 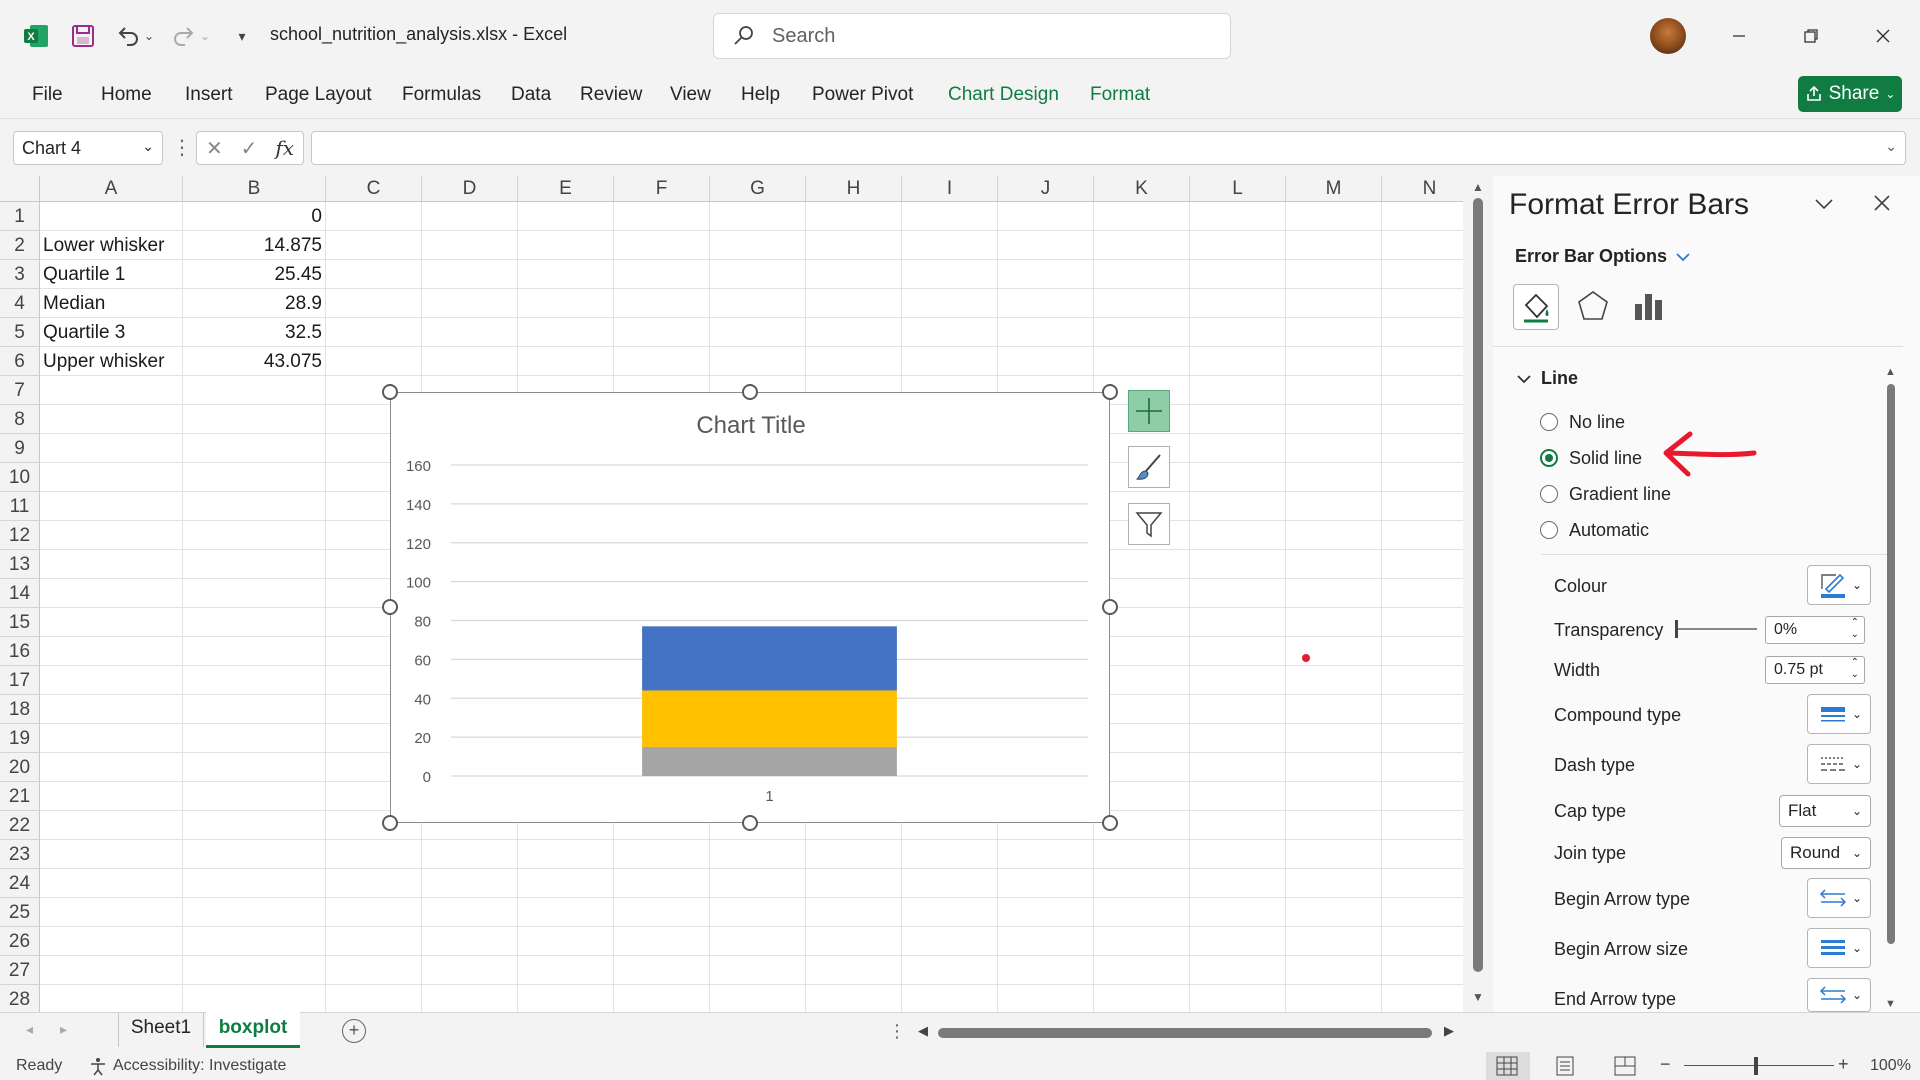 What do you see at coordinates (1549, 458) in the screenshot?
I see `radio-solid-line` at bounding box center [1549, 458].